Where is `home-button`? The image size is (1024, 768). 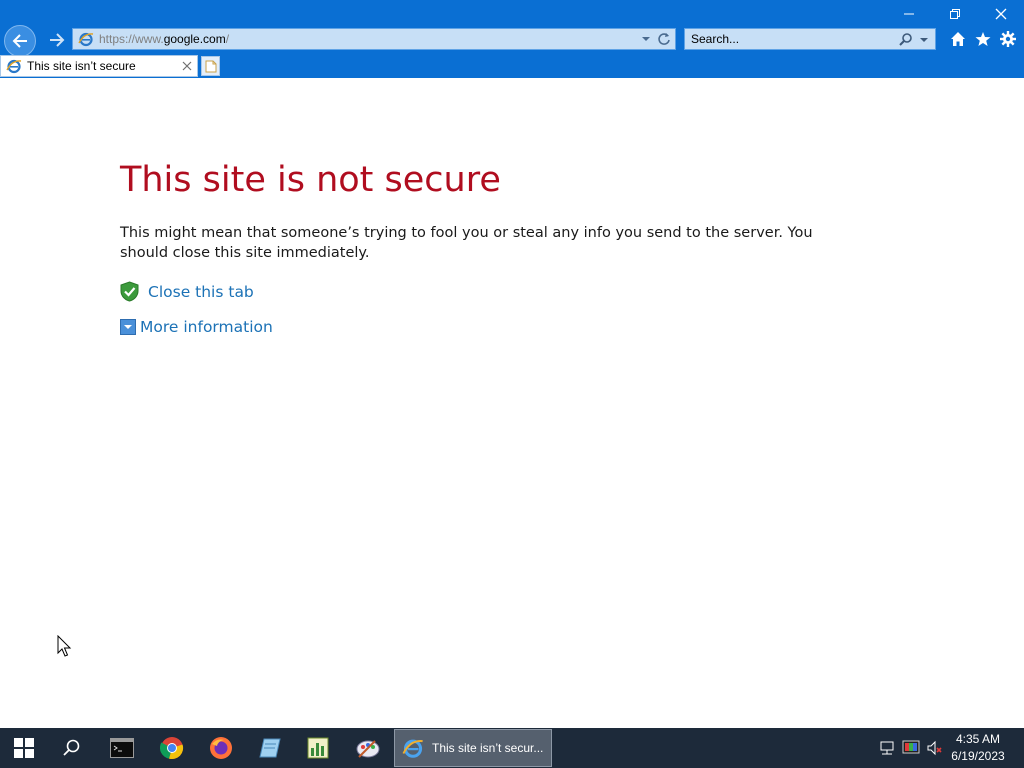 home-button is located at coordinates (957, 39).